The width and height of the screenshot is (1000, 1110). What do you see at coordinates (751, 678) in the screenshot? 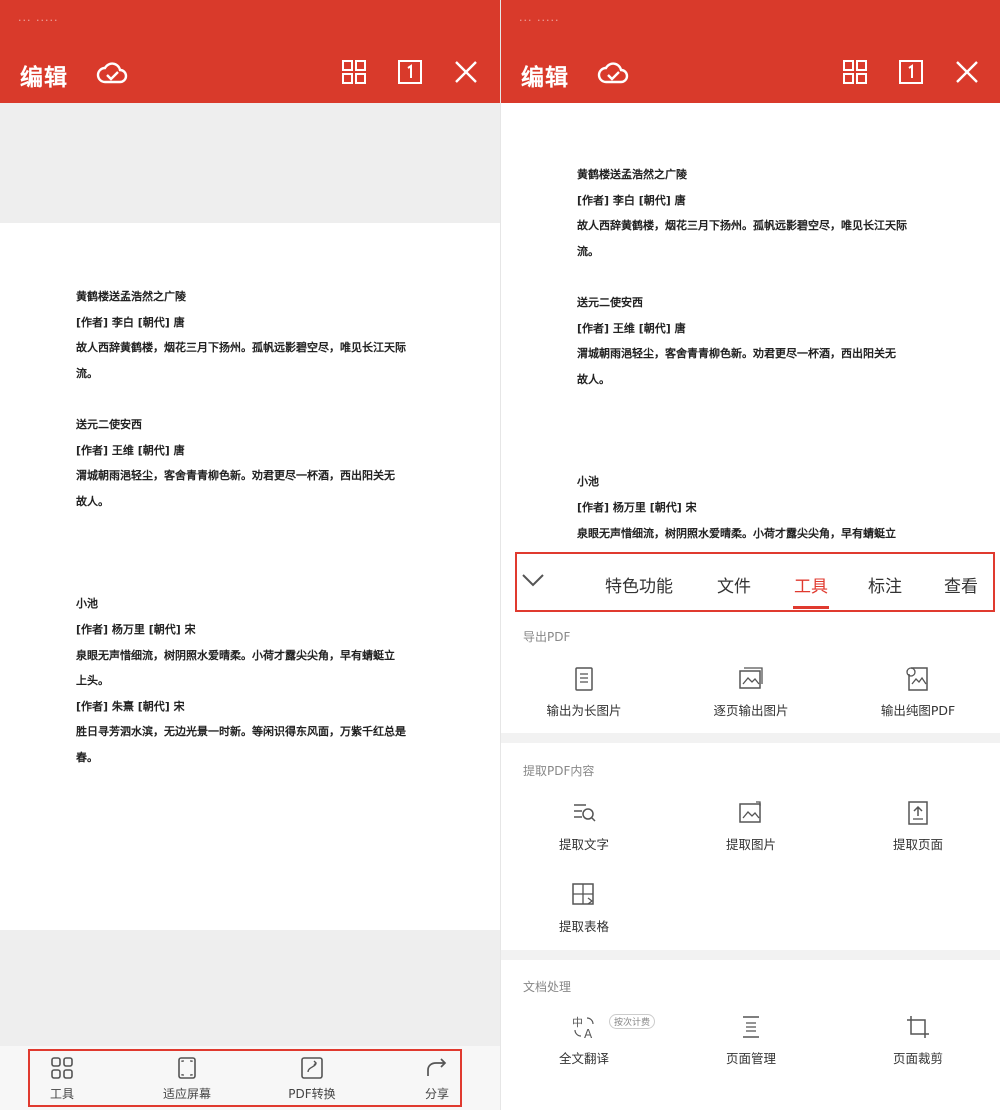
I see `page-image-icon` at bounding box center [751, 678].